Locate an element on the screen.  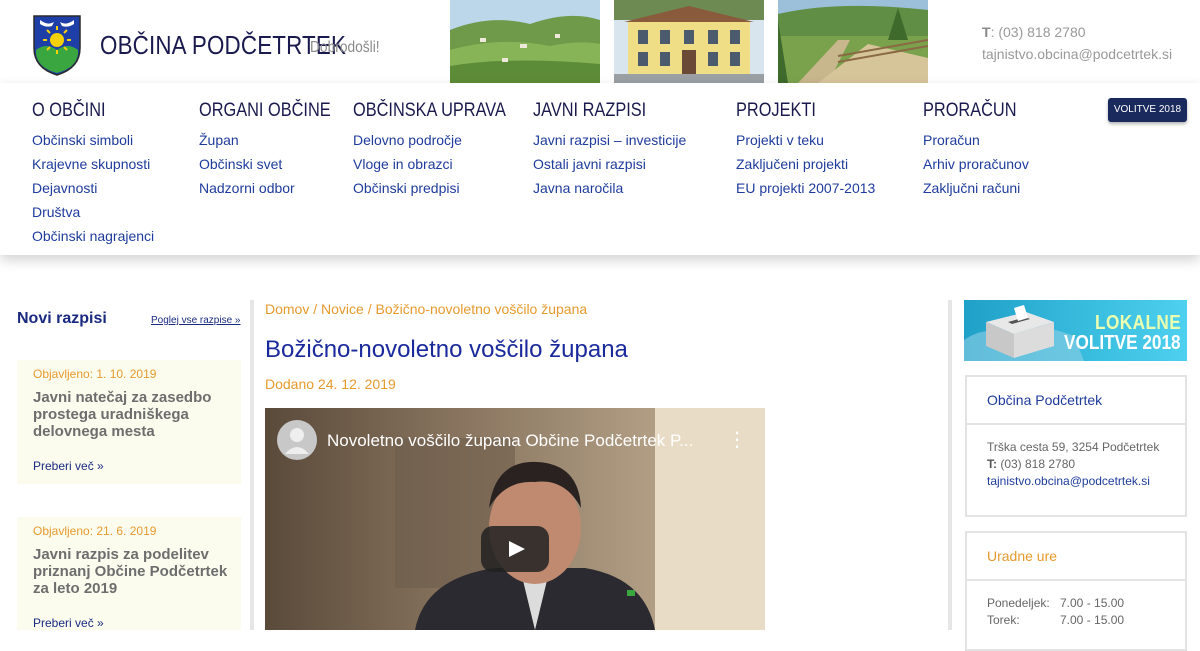
nav-link-nadzorni-odbor: Nadzorni odbor is located at coordinates (275, 188).